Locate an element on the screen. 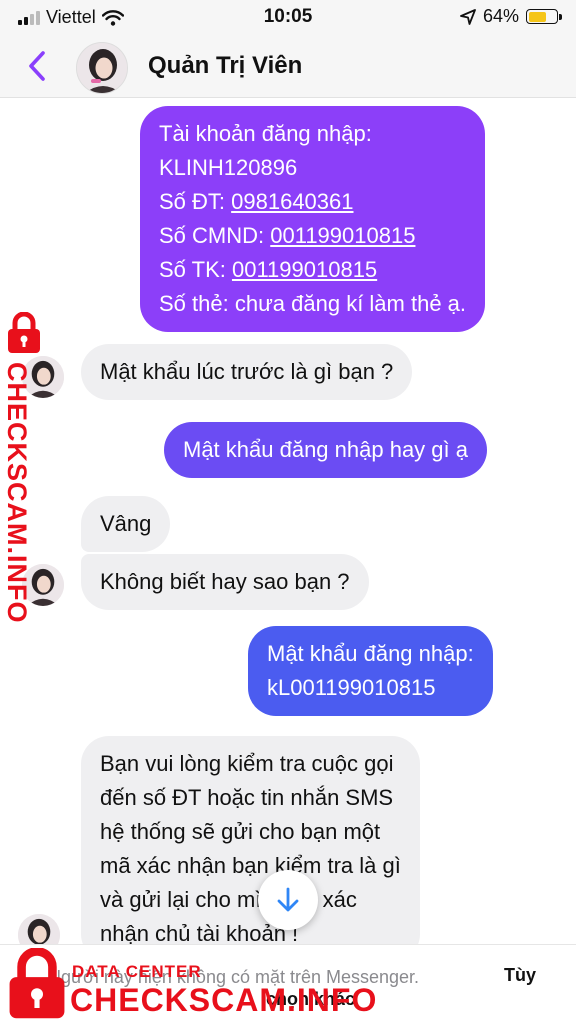 The image size is (576, 1024). message-text: kL001199010815 is located at coordinates (351, 687).